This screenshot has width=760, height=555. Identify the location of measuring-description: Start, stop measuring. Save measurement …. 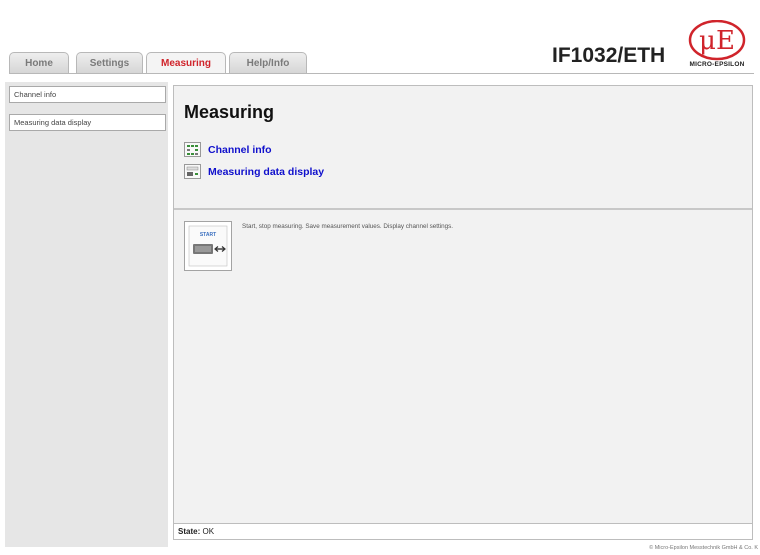
(348, 226).